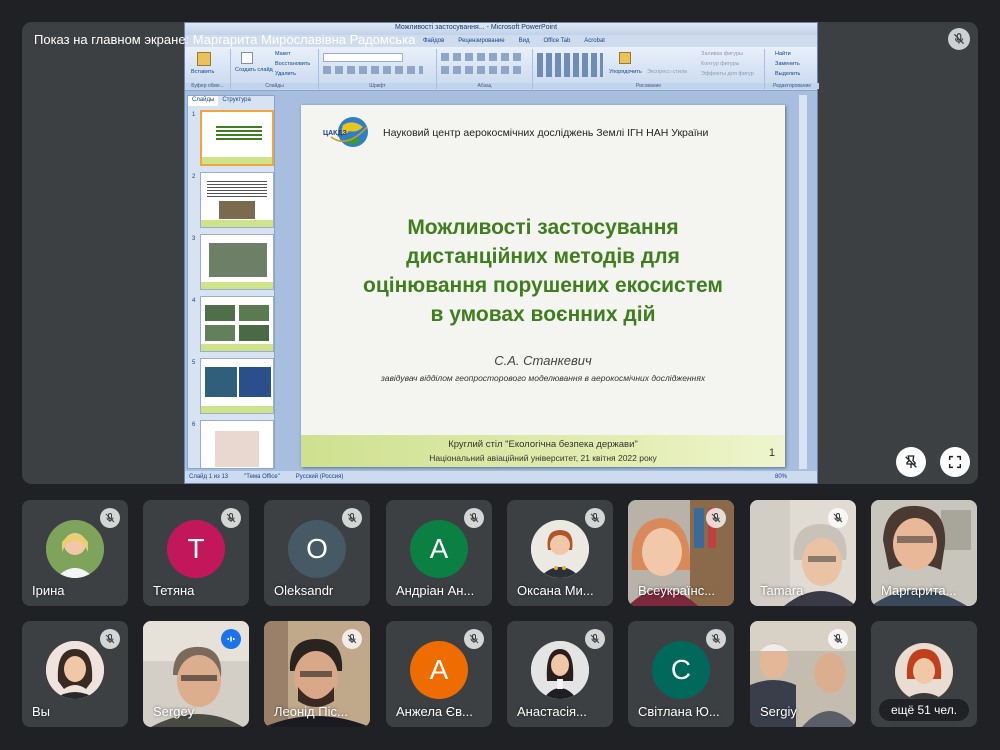 The image size is (1000, 750). What do you see at coordinates (594, 41) in the screenshot?
I see `ppt-tab: Acrobat` at bounding box center [594, 41].